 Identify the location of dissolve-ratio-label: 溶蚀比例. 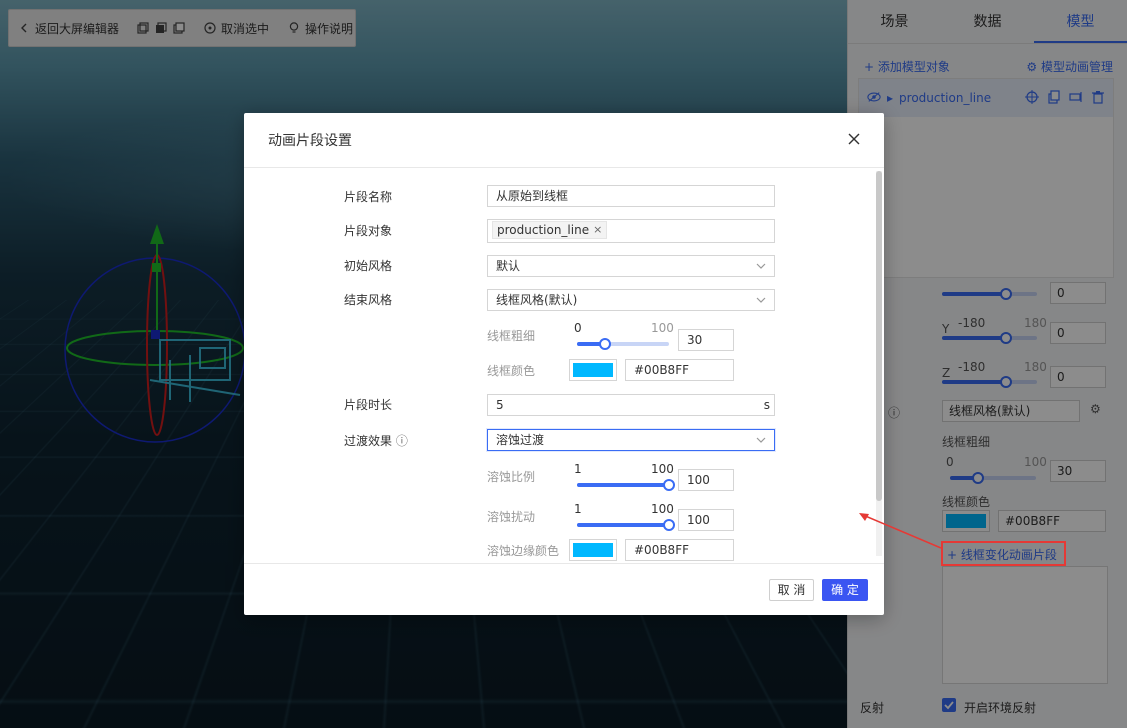
(511, 476).